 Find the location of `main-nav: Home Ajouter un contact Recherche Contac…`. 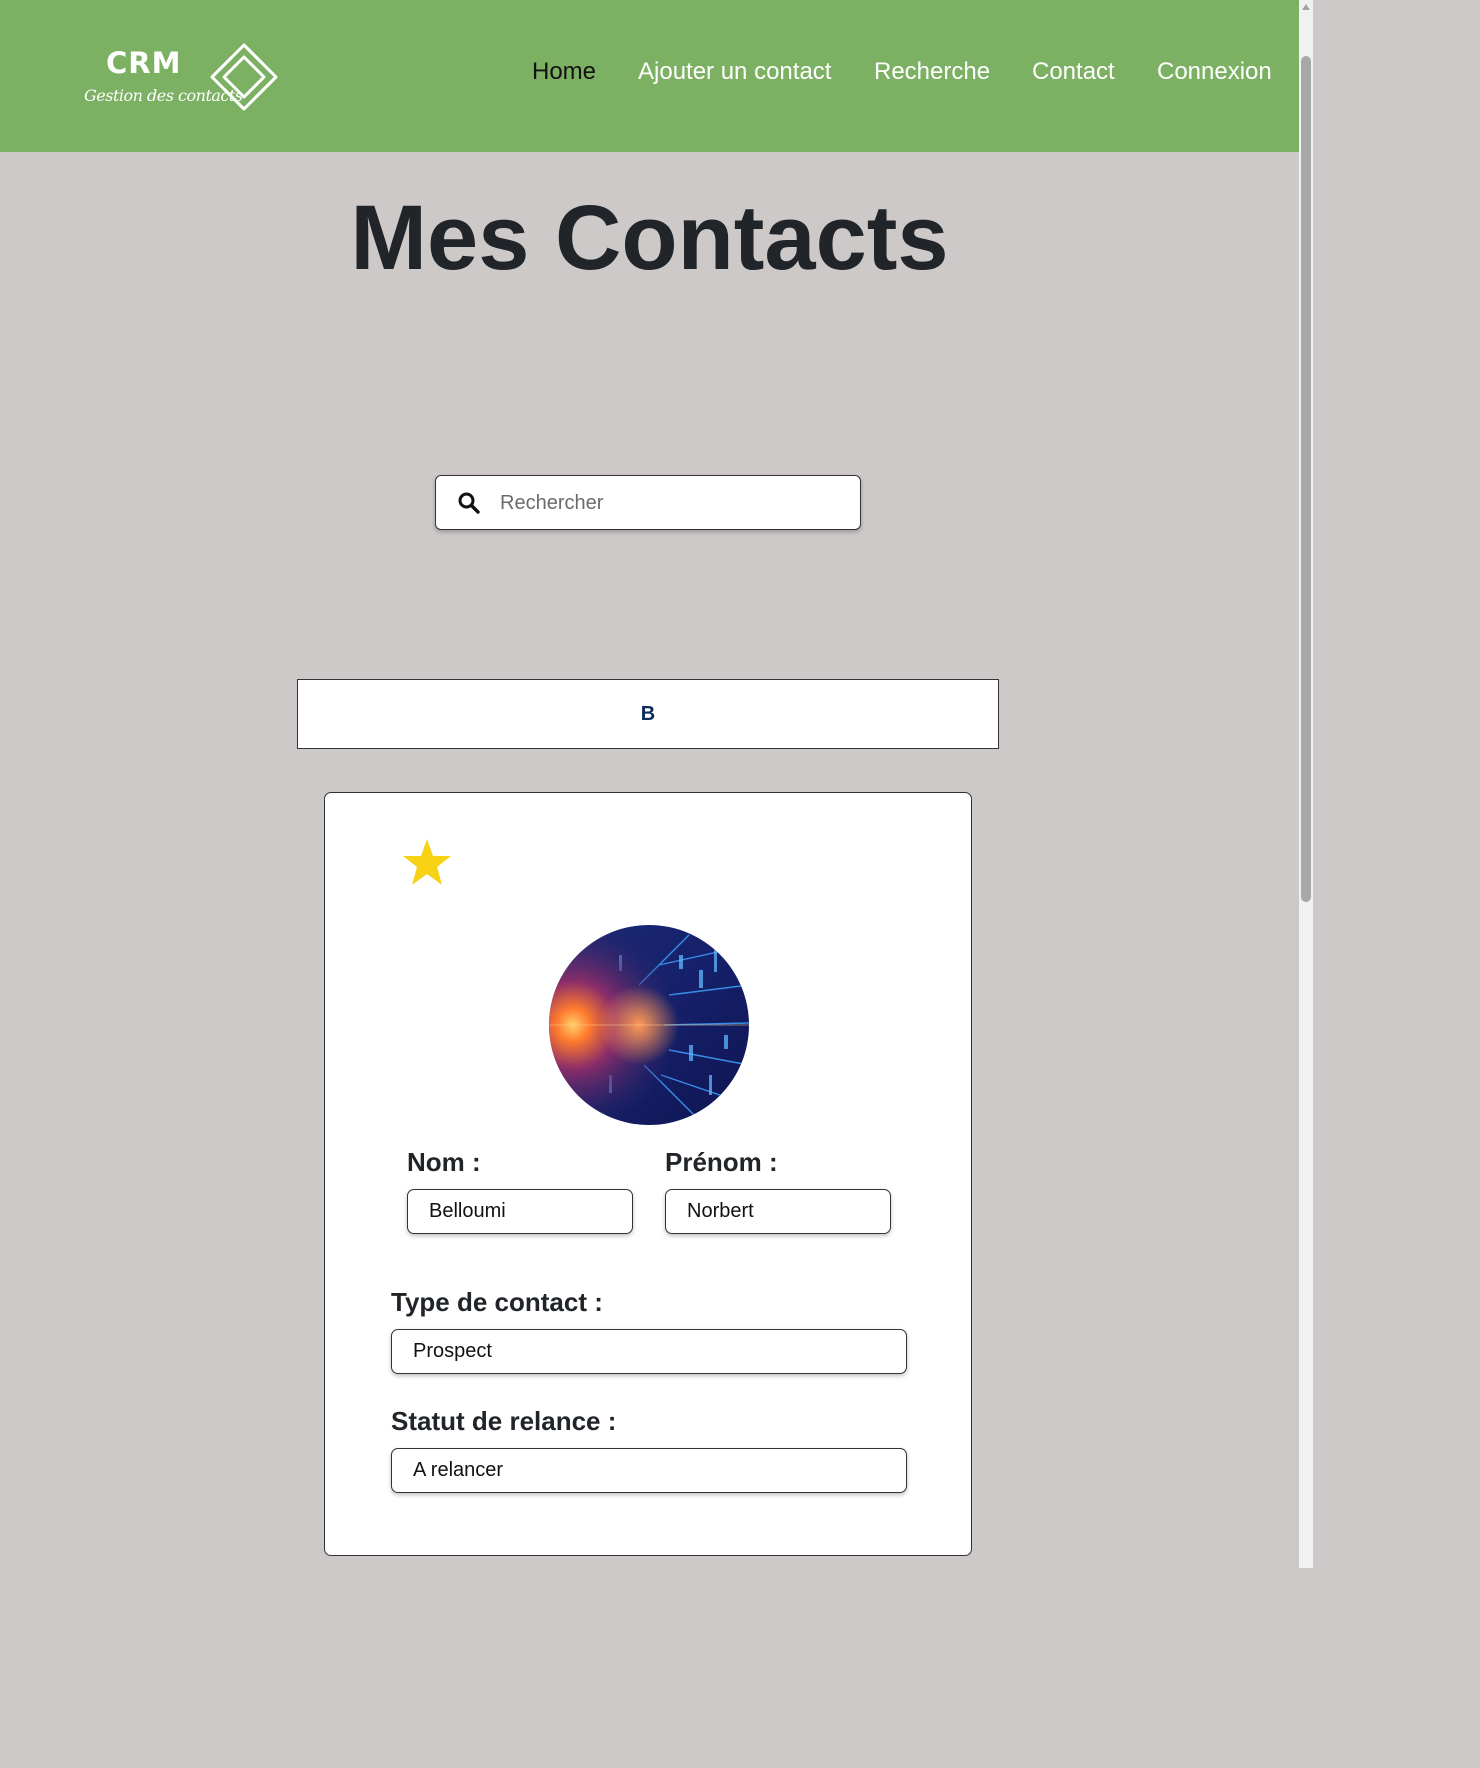

main-nav: Home Ajouter un contact Recherche Contac… is located at coordinates (649, 76).